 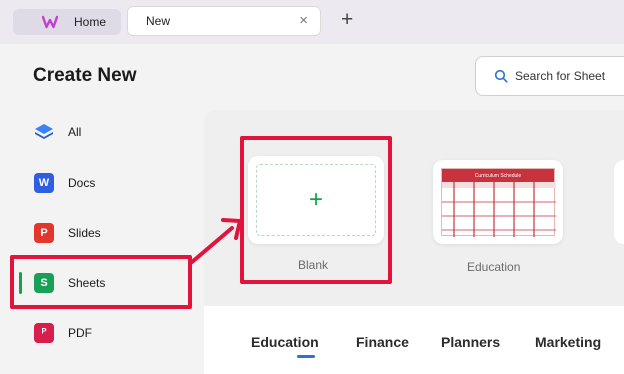 I want to click on tab-new-label: New, so click(x=158, y=21).